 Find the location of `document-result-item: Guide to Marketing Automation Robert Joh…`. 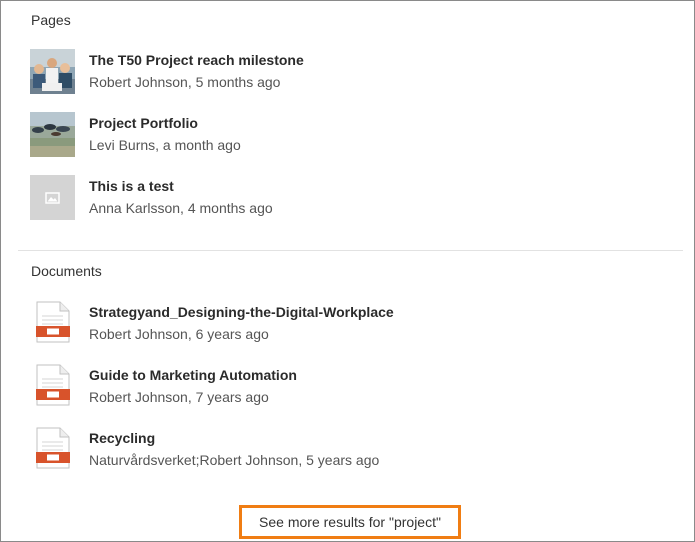

document-result-item: Guide to Marketing Automation Robert Joh… is located at coordinates (350, 387).